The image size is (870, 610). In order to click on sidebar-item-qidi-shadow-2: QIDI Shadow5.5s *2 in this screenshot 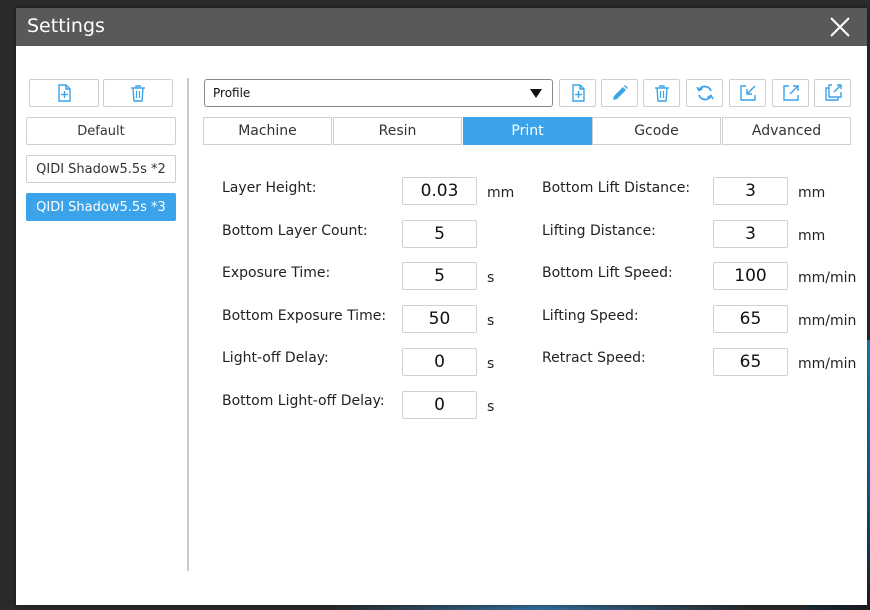, I will do `click(101, 169)`.